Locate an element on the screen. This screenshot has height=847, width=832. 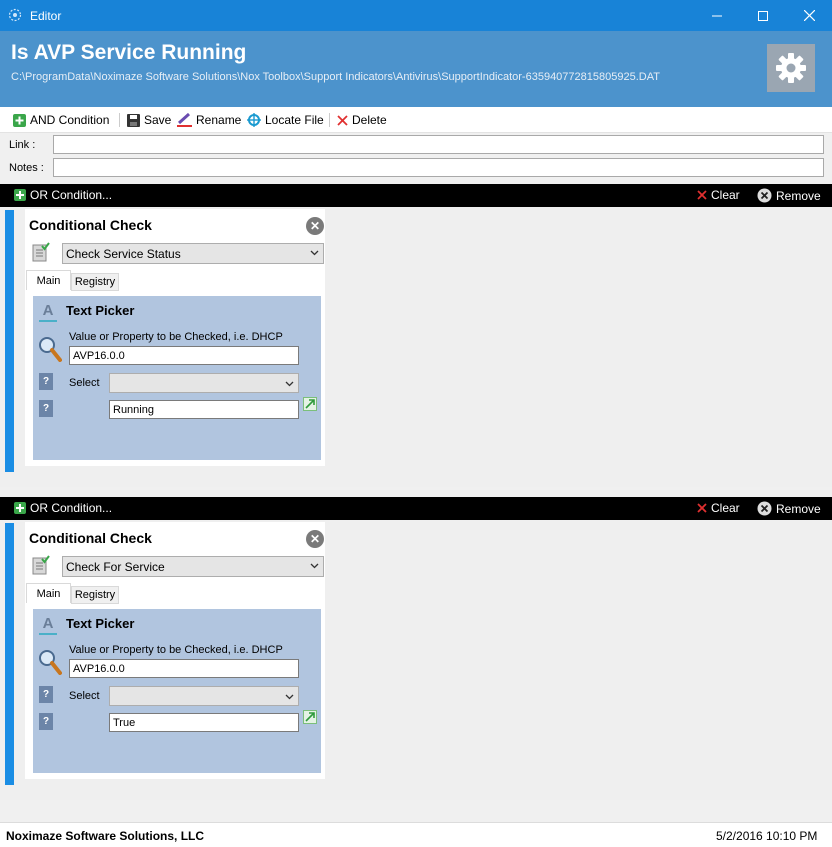
notes-label: Notes : is located at coordinates (26, 168).